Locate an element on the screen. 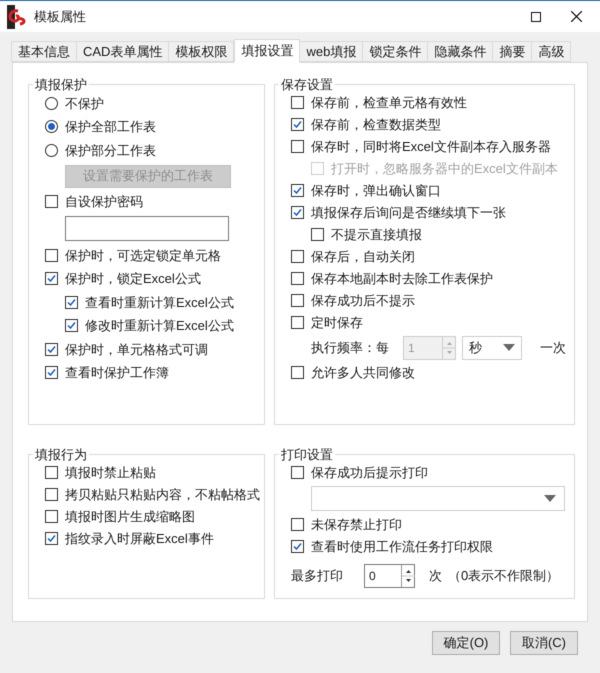 This screenshot has height=673, width=600. checkbox-label: 保护时，可选定锁定单元格 is located at coordinates (143, 255).